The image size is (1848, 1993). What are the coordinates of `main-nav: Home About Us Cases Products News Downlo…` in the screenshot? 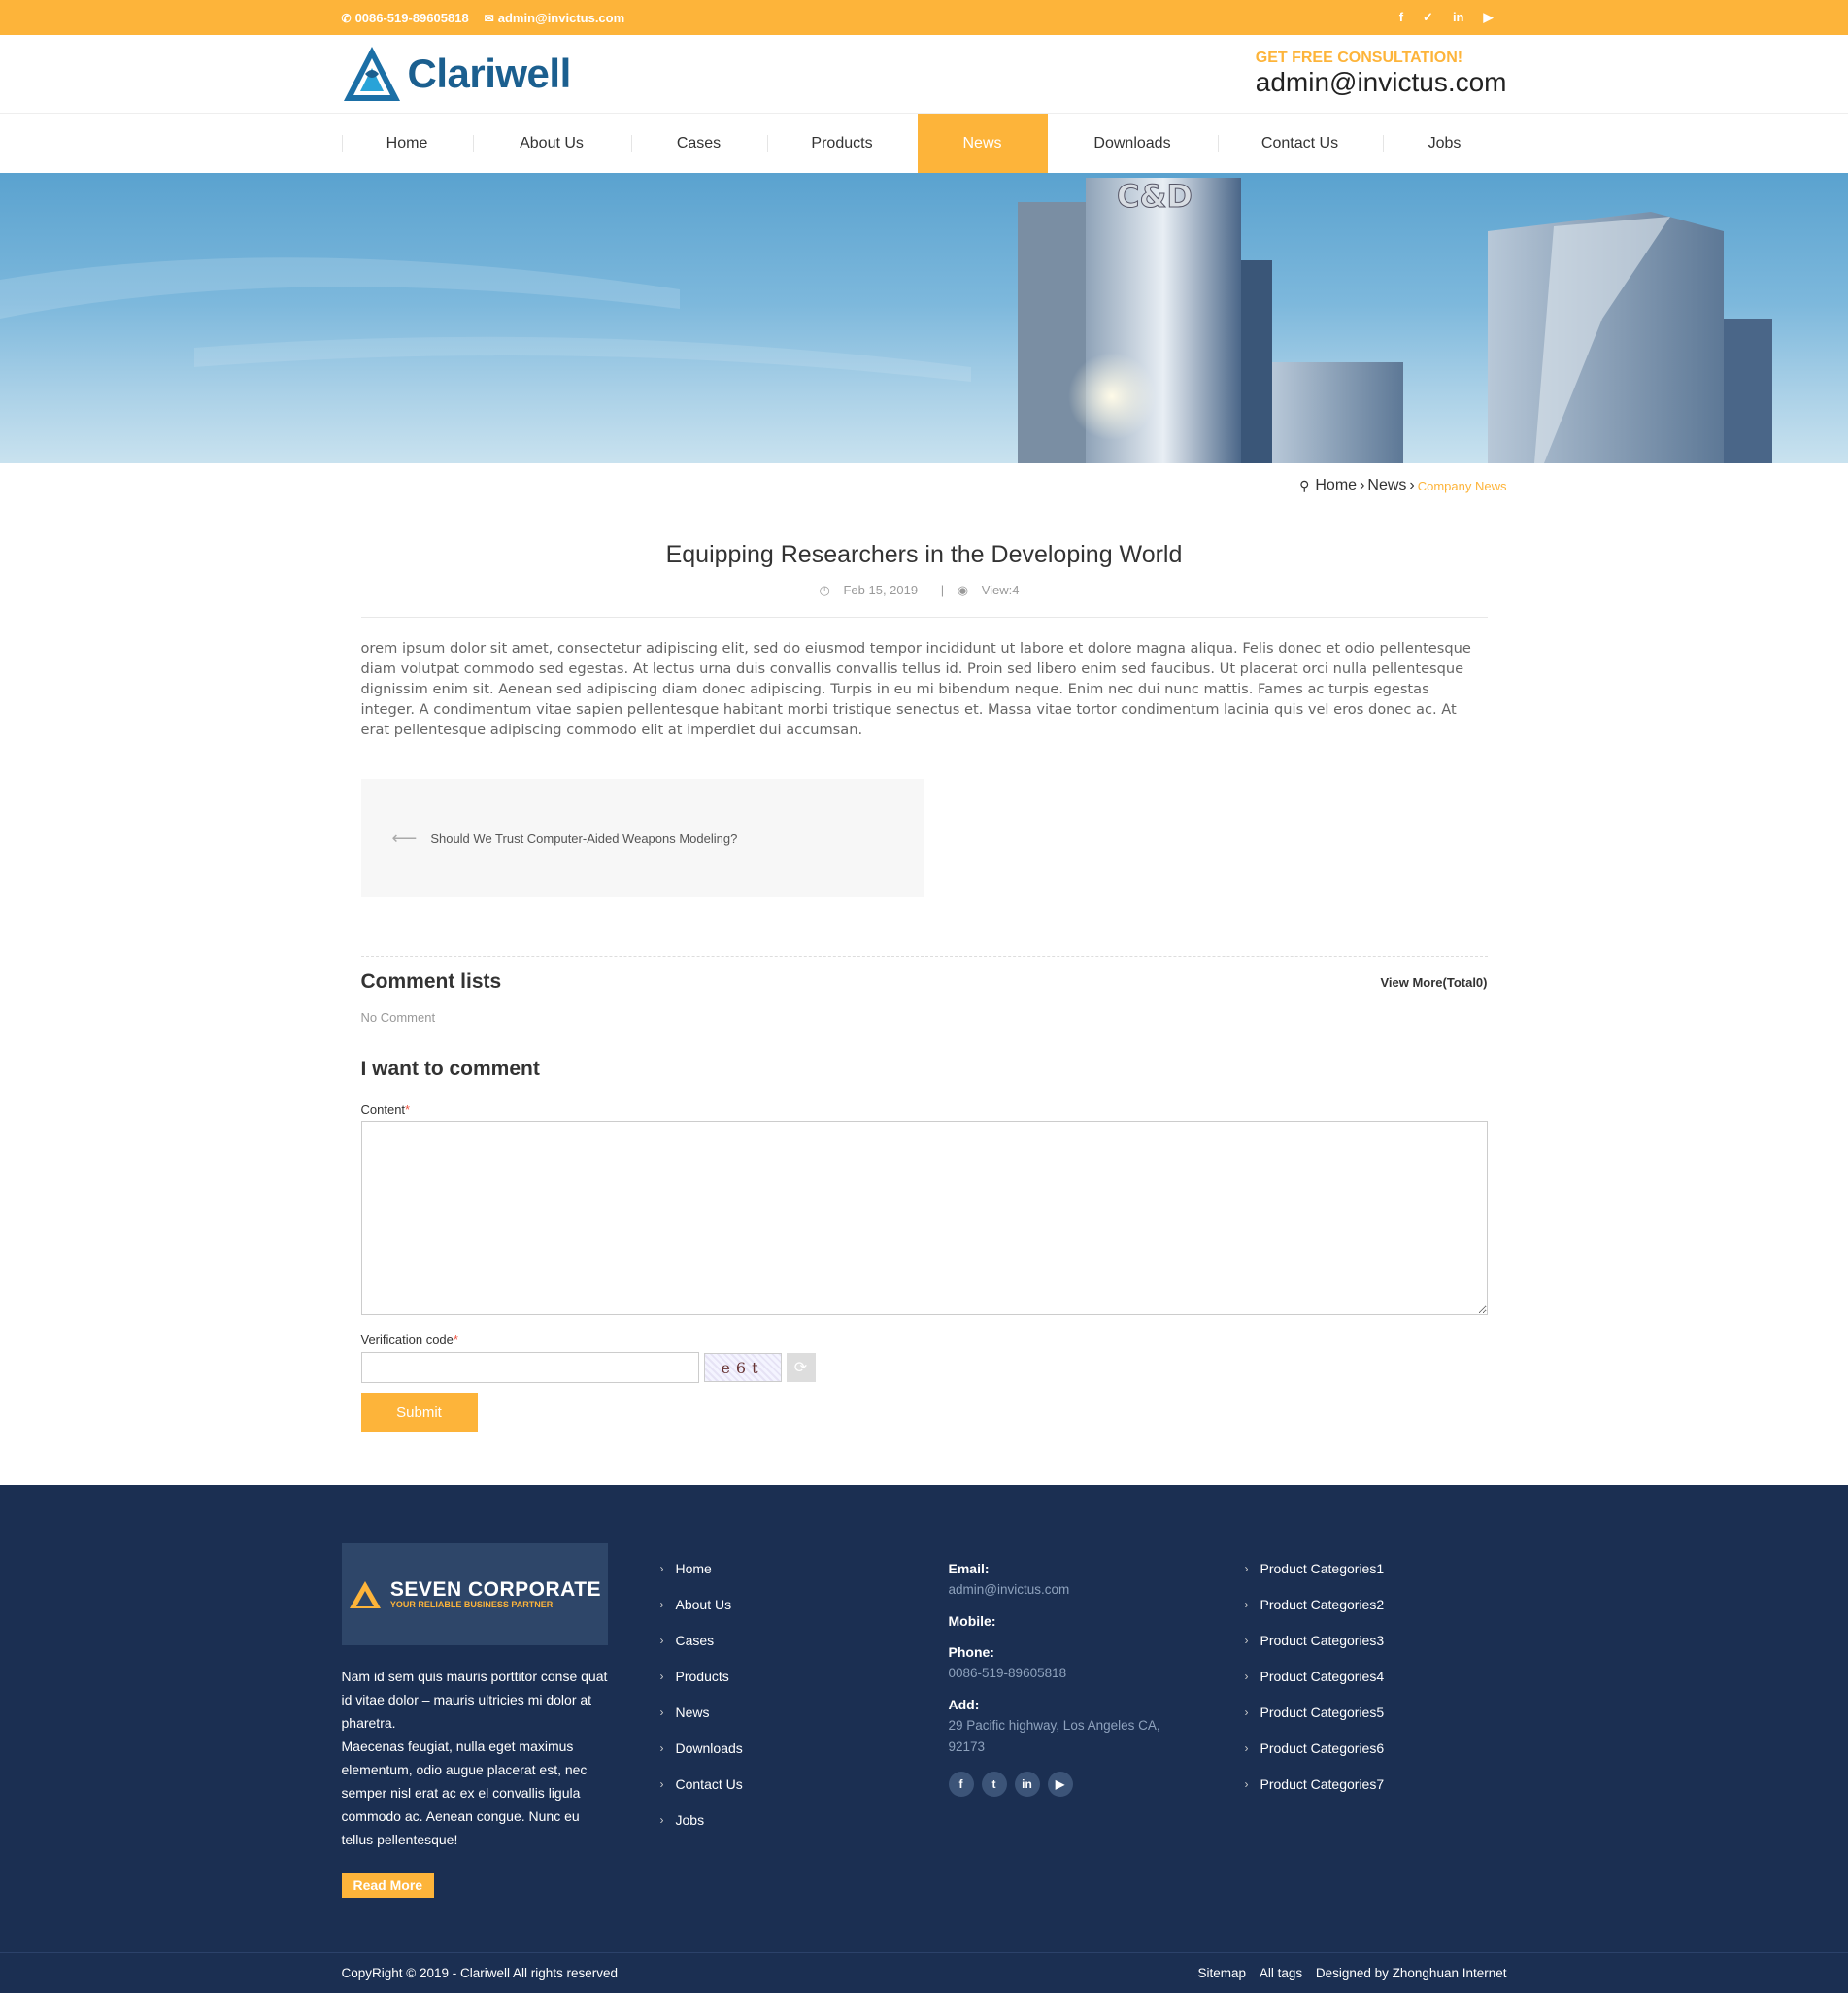 It's located at (924, 143).